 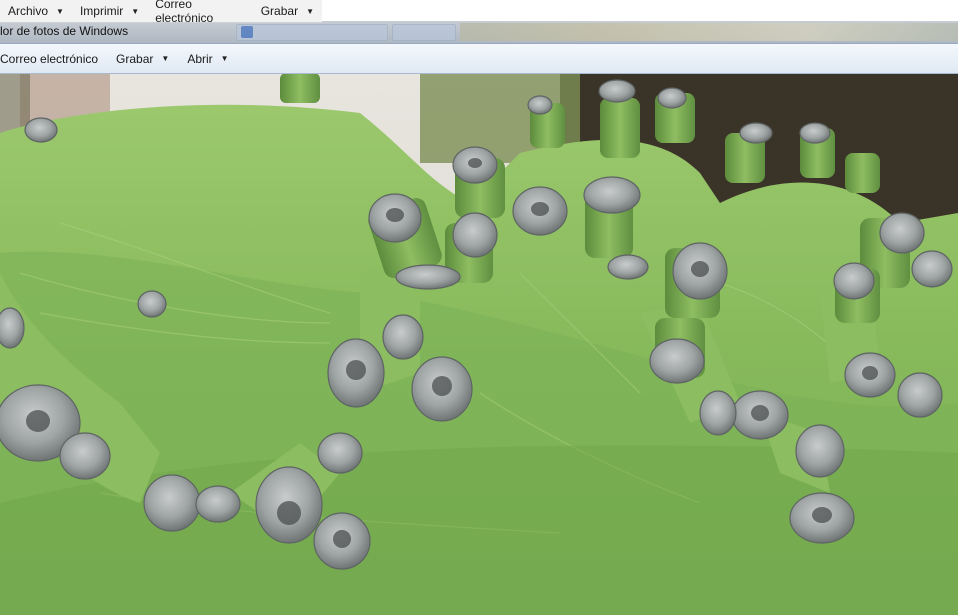 I want to click on window-titlebar: lor de fotos de Windows, so click(x=479, y=32).